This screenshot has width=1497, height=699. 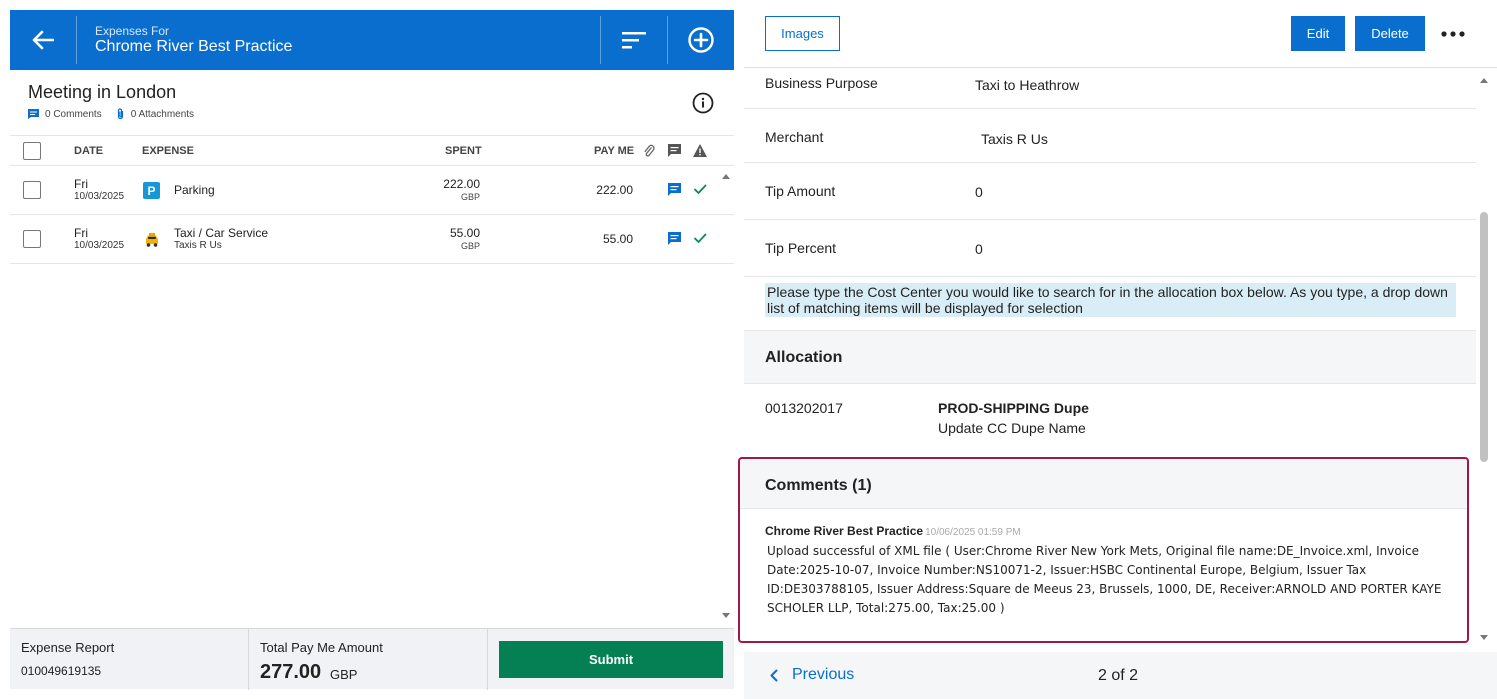 What do you see at coordinates (194, 46) in the screenshot?
I see `header-title: Chrome River Best Practice` at bounding box center [194, 46].